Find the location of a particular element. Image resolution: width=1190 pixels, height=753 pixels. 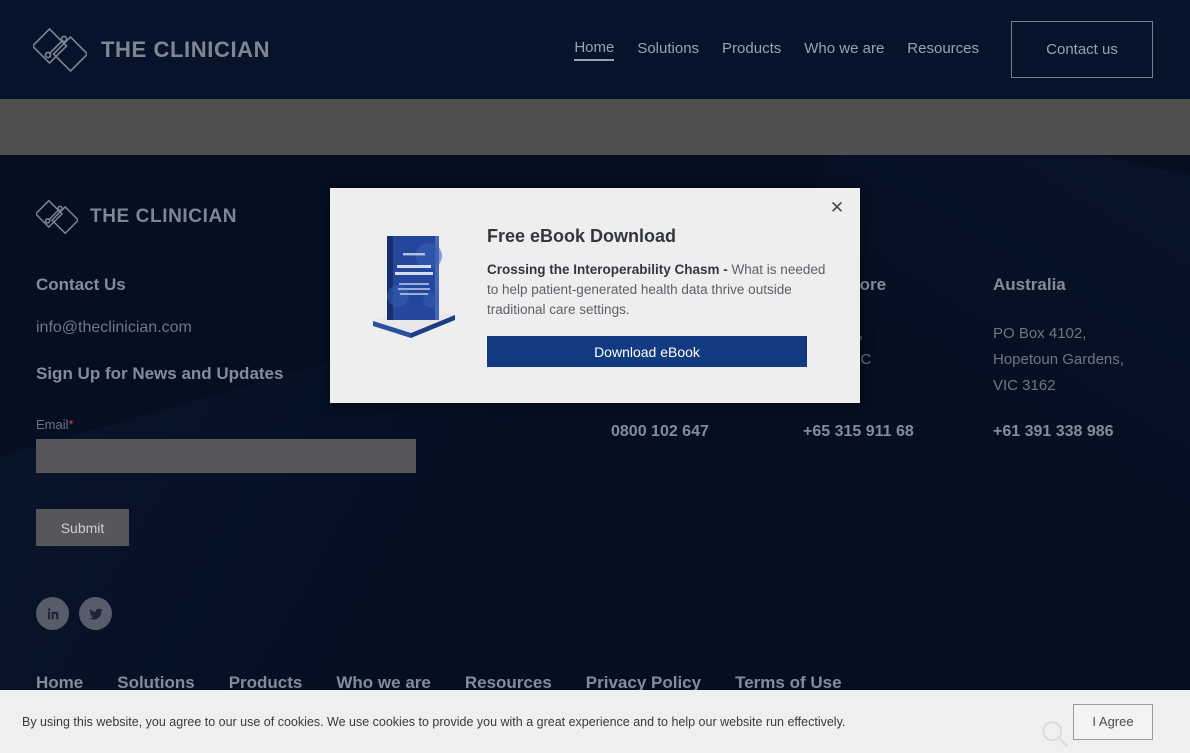

email-input is located at coordinates (226, 456).